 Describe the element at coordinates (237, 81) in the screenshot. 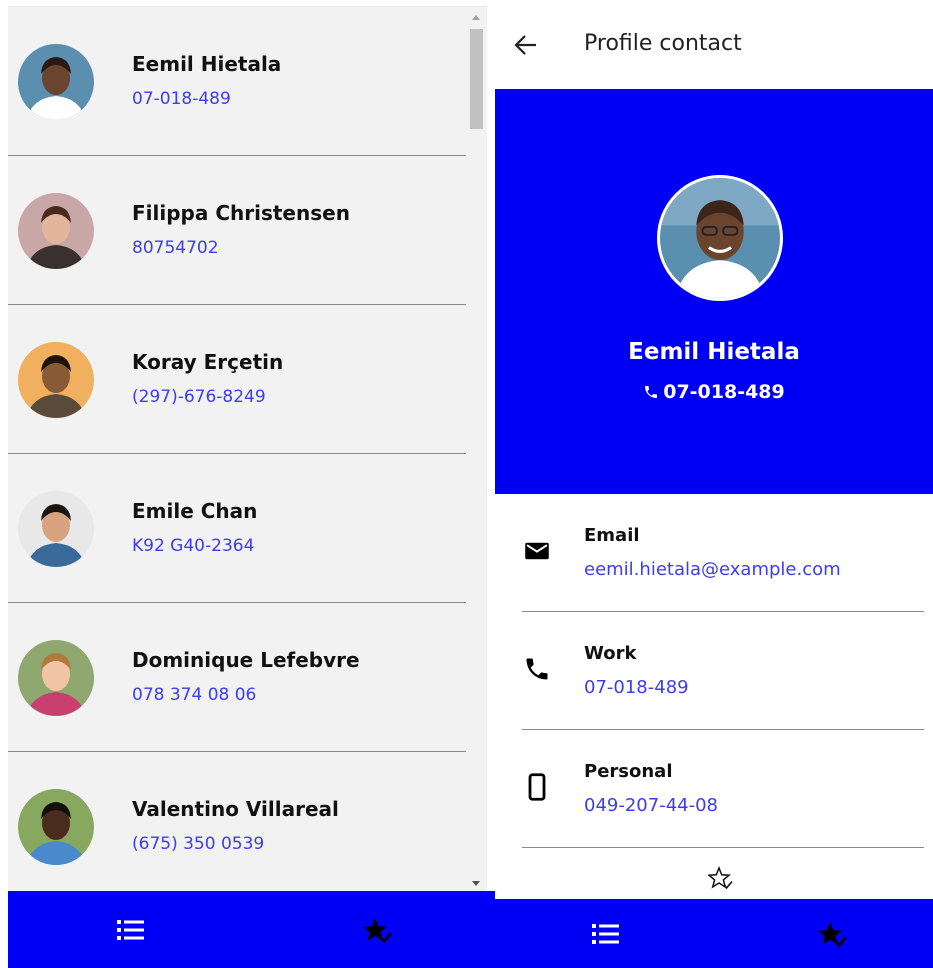

I see `contact-row: Eemil Hietala 07-018-489` at that location.